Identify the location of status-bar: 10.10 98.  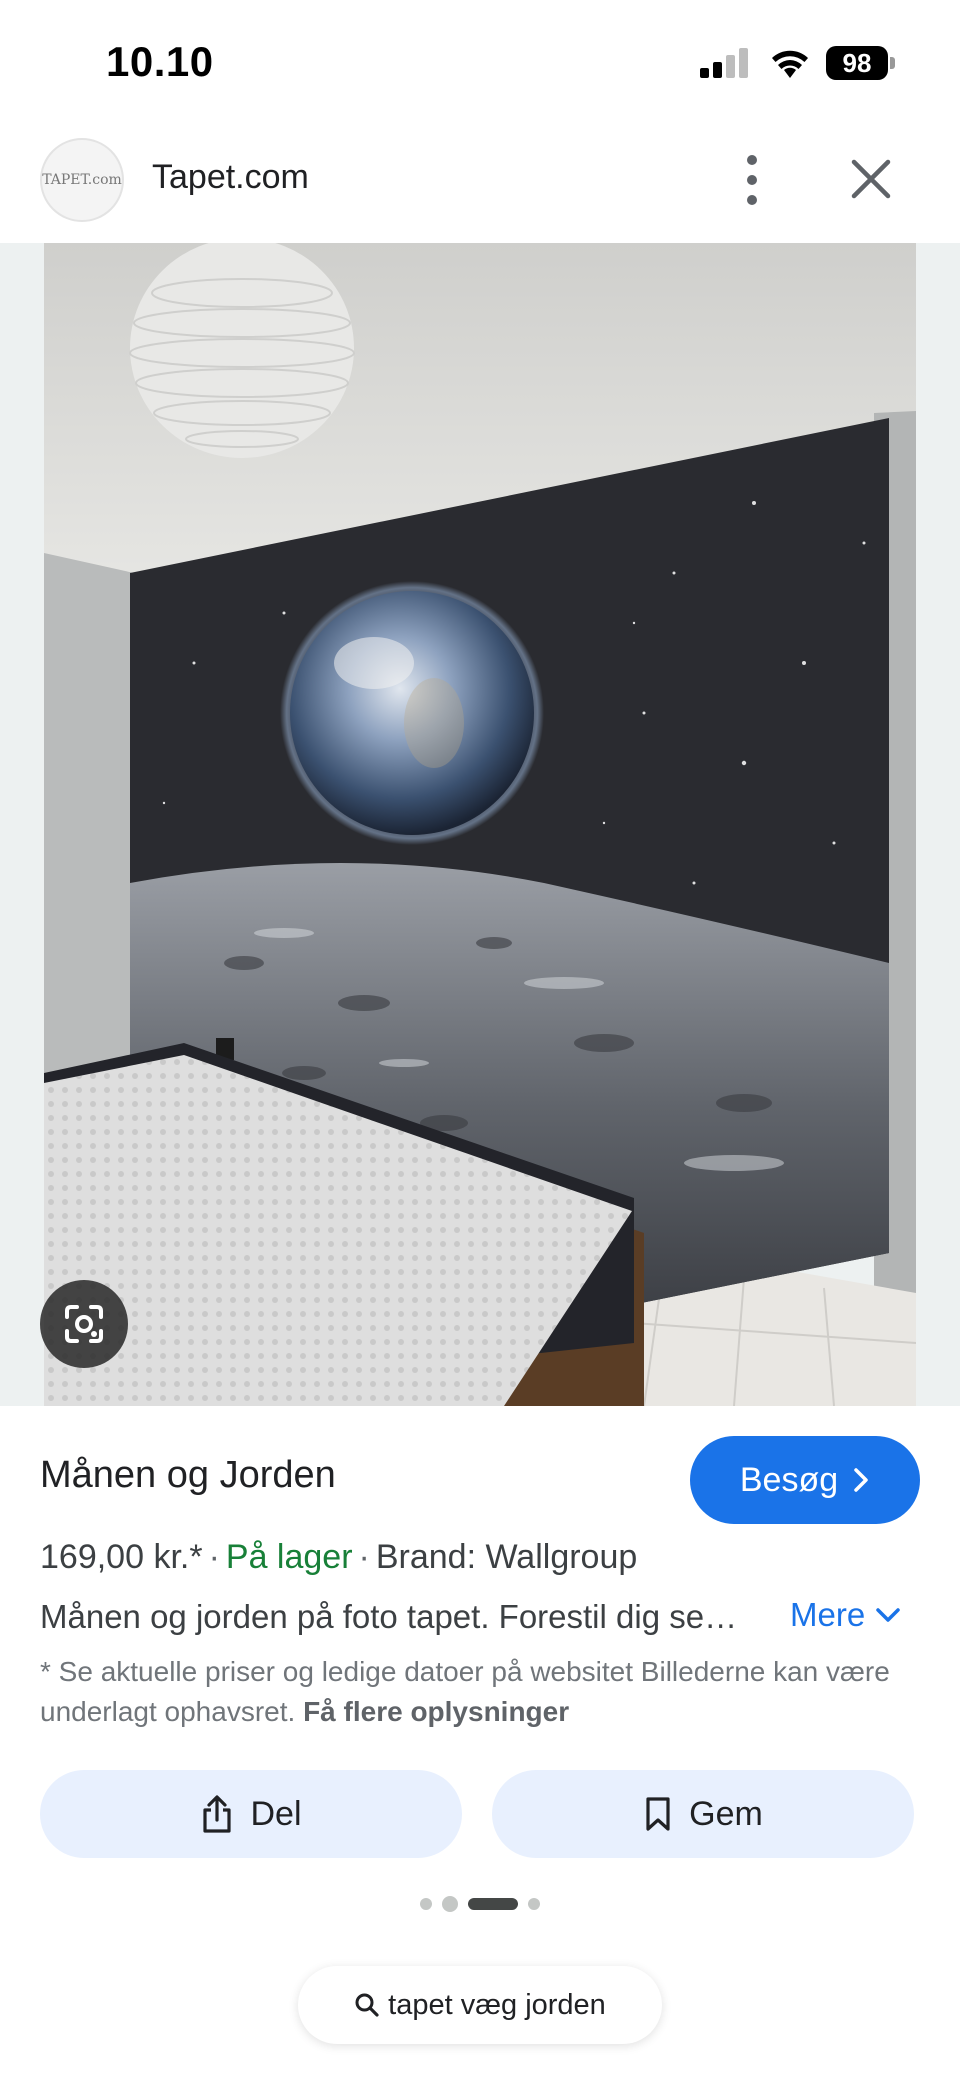
(480, 60).